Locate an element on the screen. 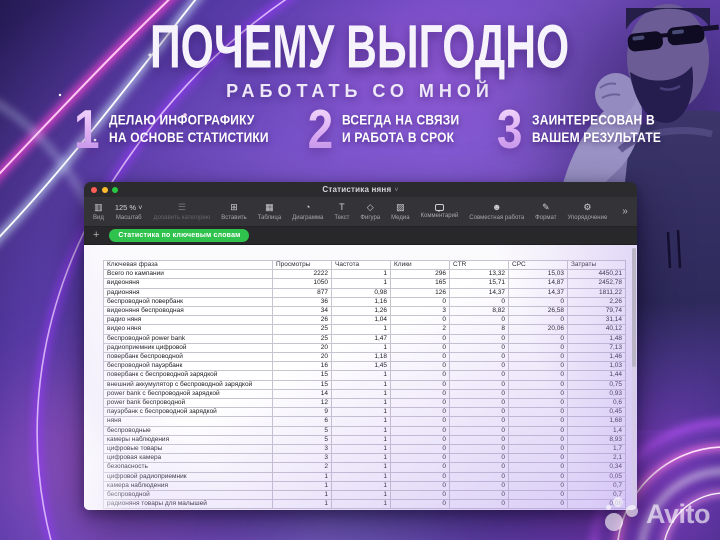 Image resolution: width=720 pixels, height=540 pixels. toolbar-item-text: T Текст is located at coordinates (341, 211).